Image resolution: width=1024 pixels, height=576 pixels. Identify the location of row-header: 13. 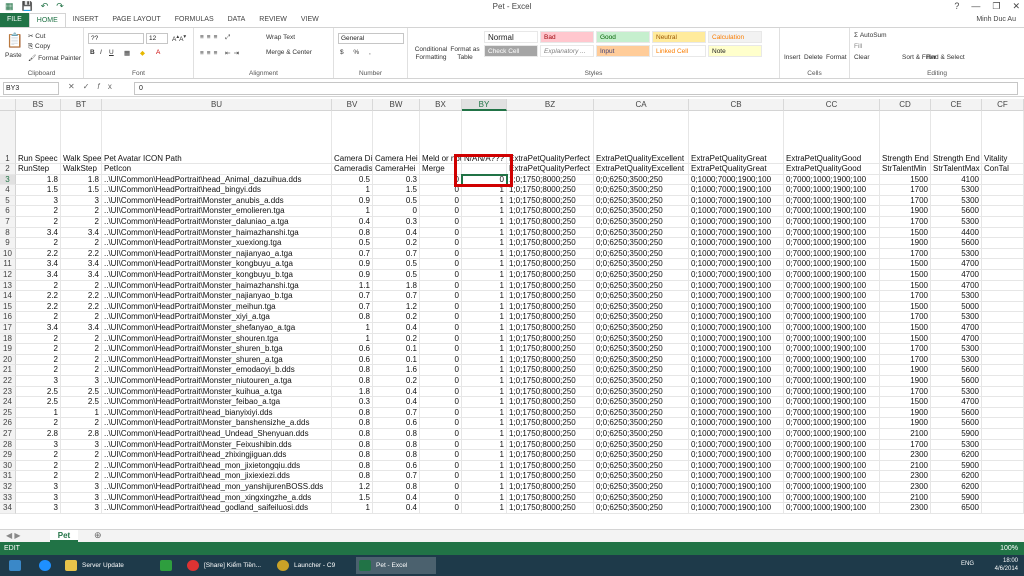
(8, 286).